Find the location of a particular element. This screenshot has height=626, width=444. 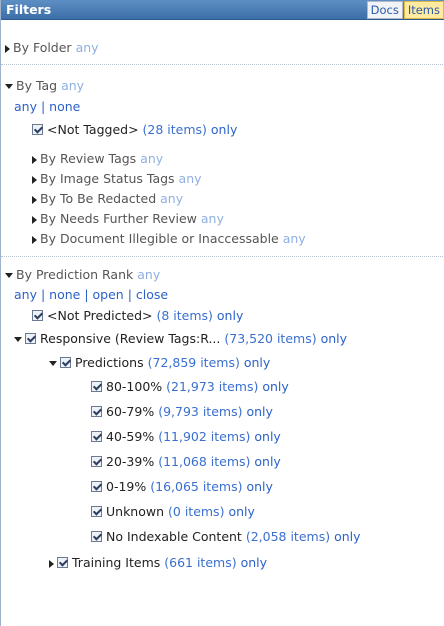

predictions-checkbox is located at coordinates (65, 362).